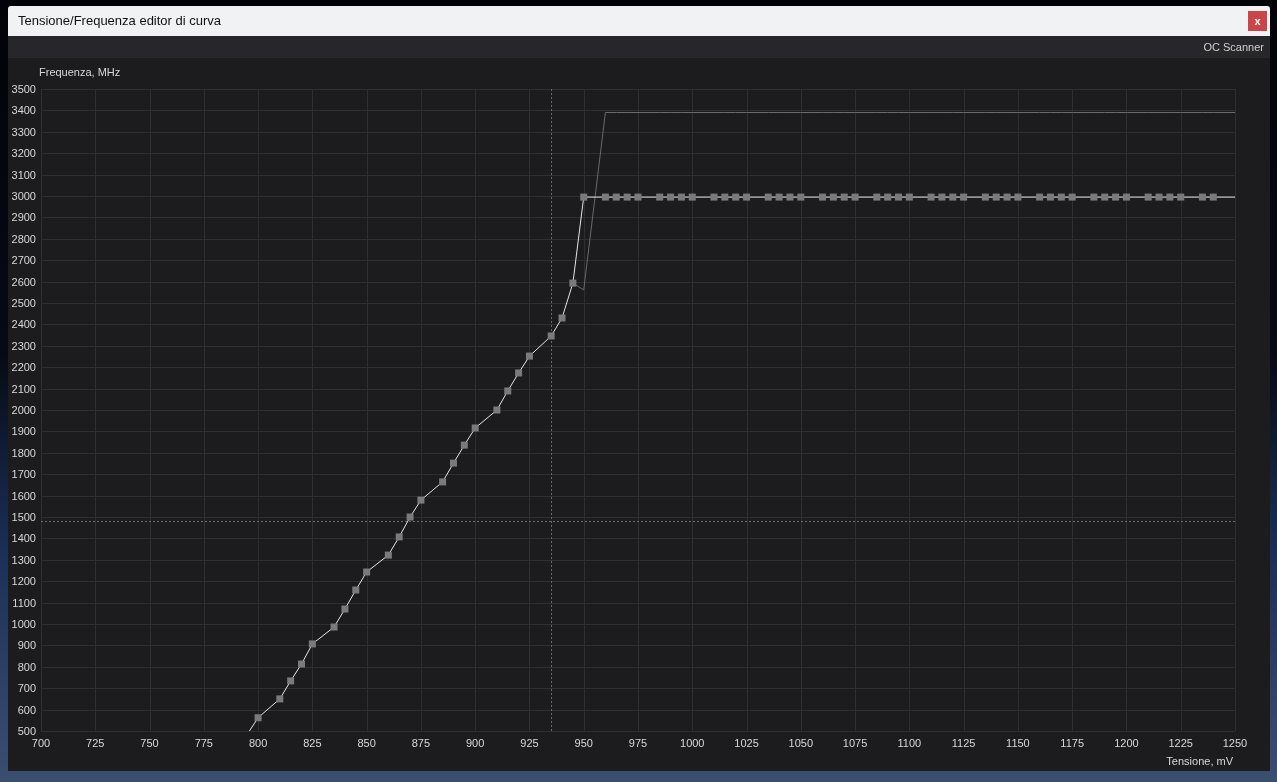 This screenshot has width=1277, height=782. What do you see at coordinates (23, 581) in the screenshot?
I see `y-tick-label: 1200` at bounding box center [23, 581].